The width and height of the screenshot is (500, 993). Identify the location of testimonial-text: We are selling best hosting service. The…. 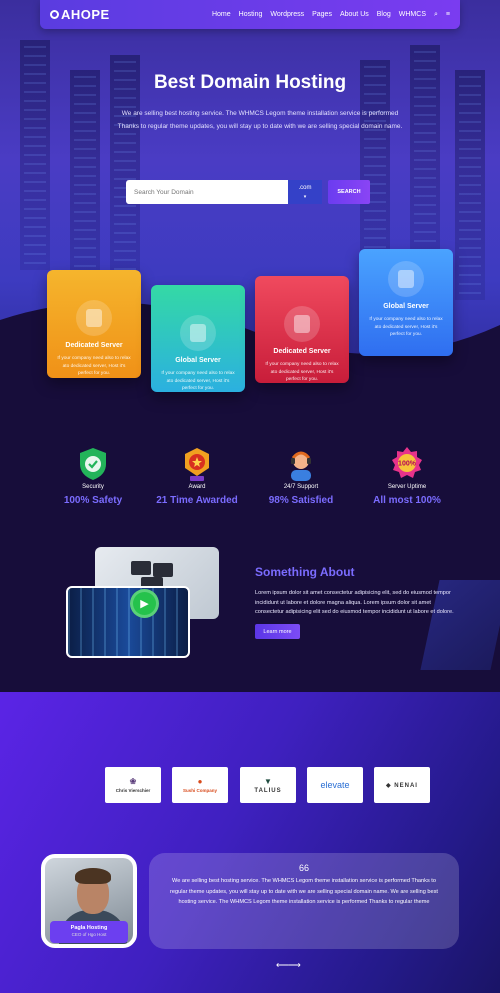
(304, 891).